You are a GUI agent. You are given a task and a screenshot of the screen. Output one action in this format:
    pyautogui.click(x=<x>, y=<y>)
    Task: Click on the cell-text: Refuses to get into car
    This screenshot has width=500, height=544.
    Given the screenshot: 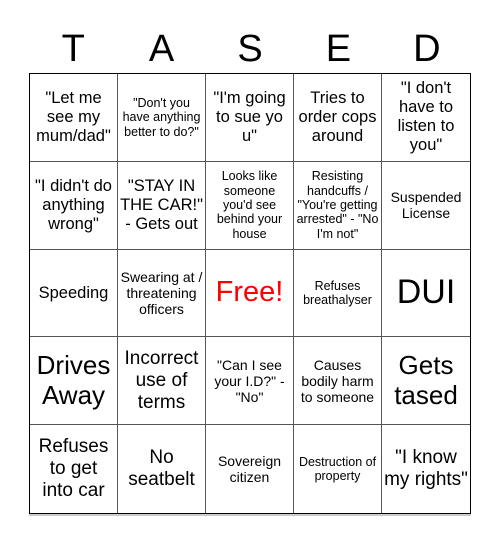 What is the action you would take?
    pyautogui.click(x=73, y=469)
    